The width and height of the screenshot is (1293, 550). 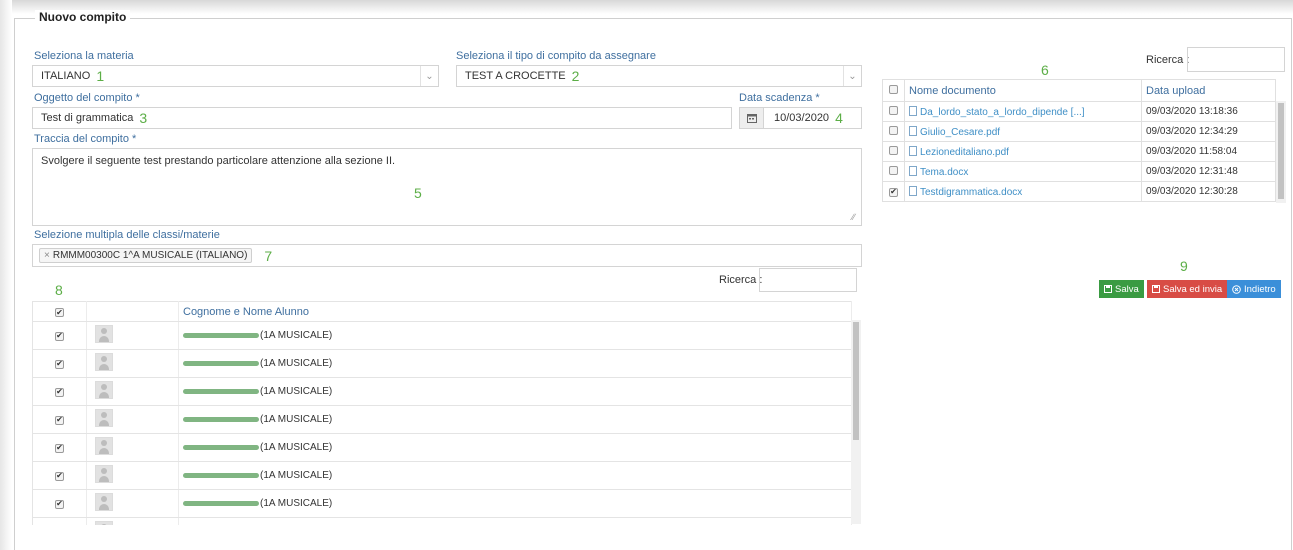 I want to click on students-scrollbar, so click(x=856, y=422).